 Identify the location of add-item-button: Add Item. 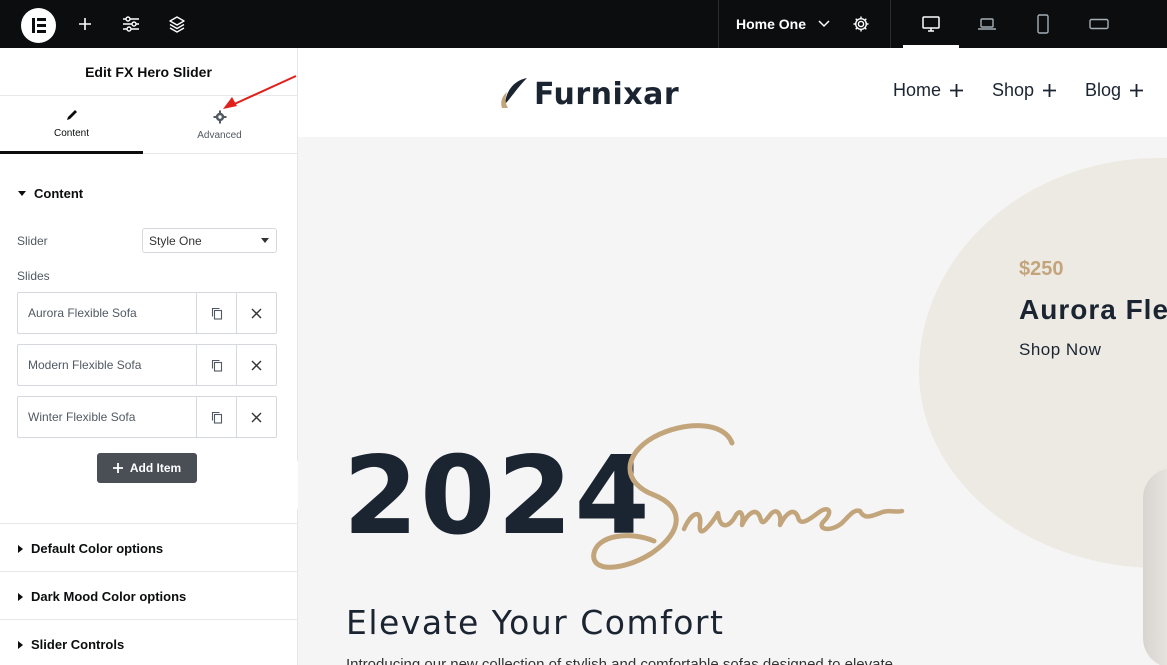
(147, 468).